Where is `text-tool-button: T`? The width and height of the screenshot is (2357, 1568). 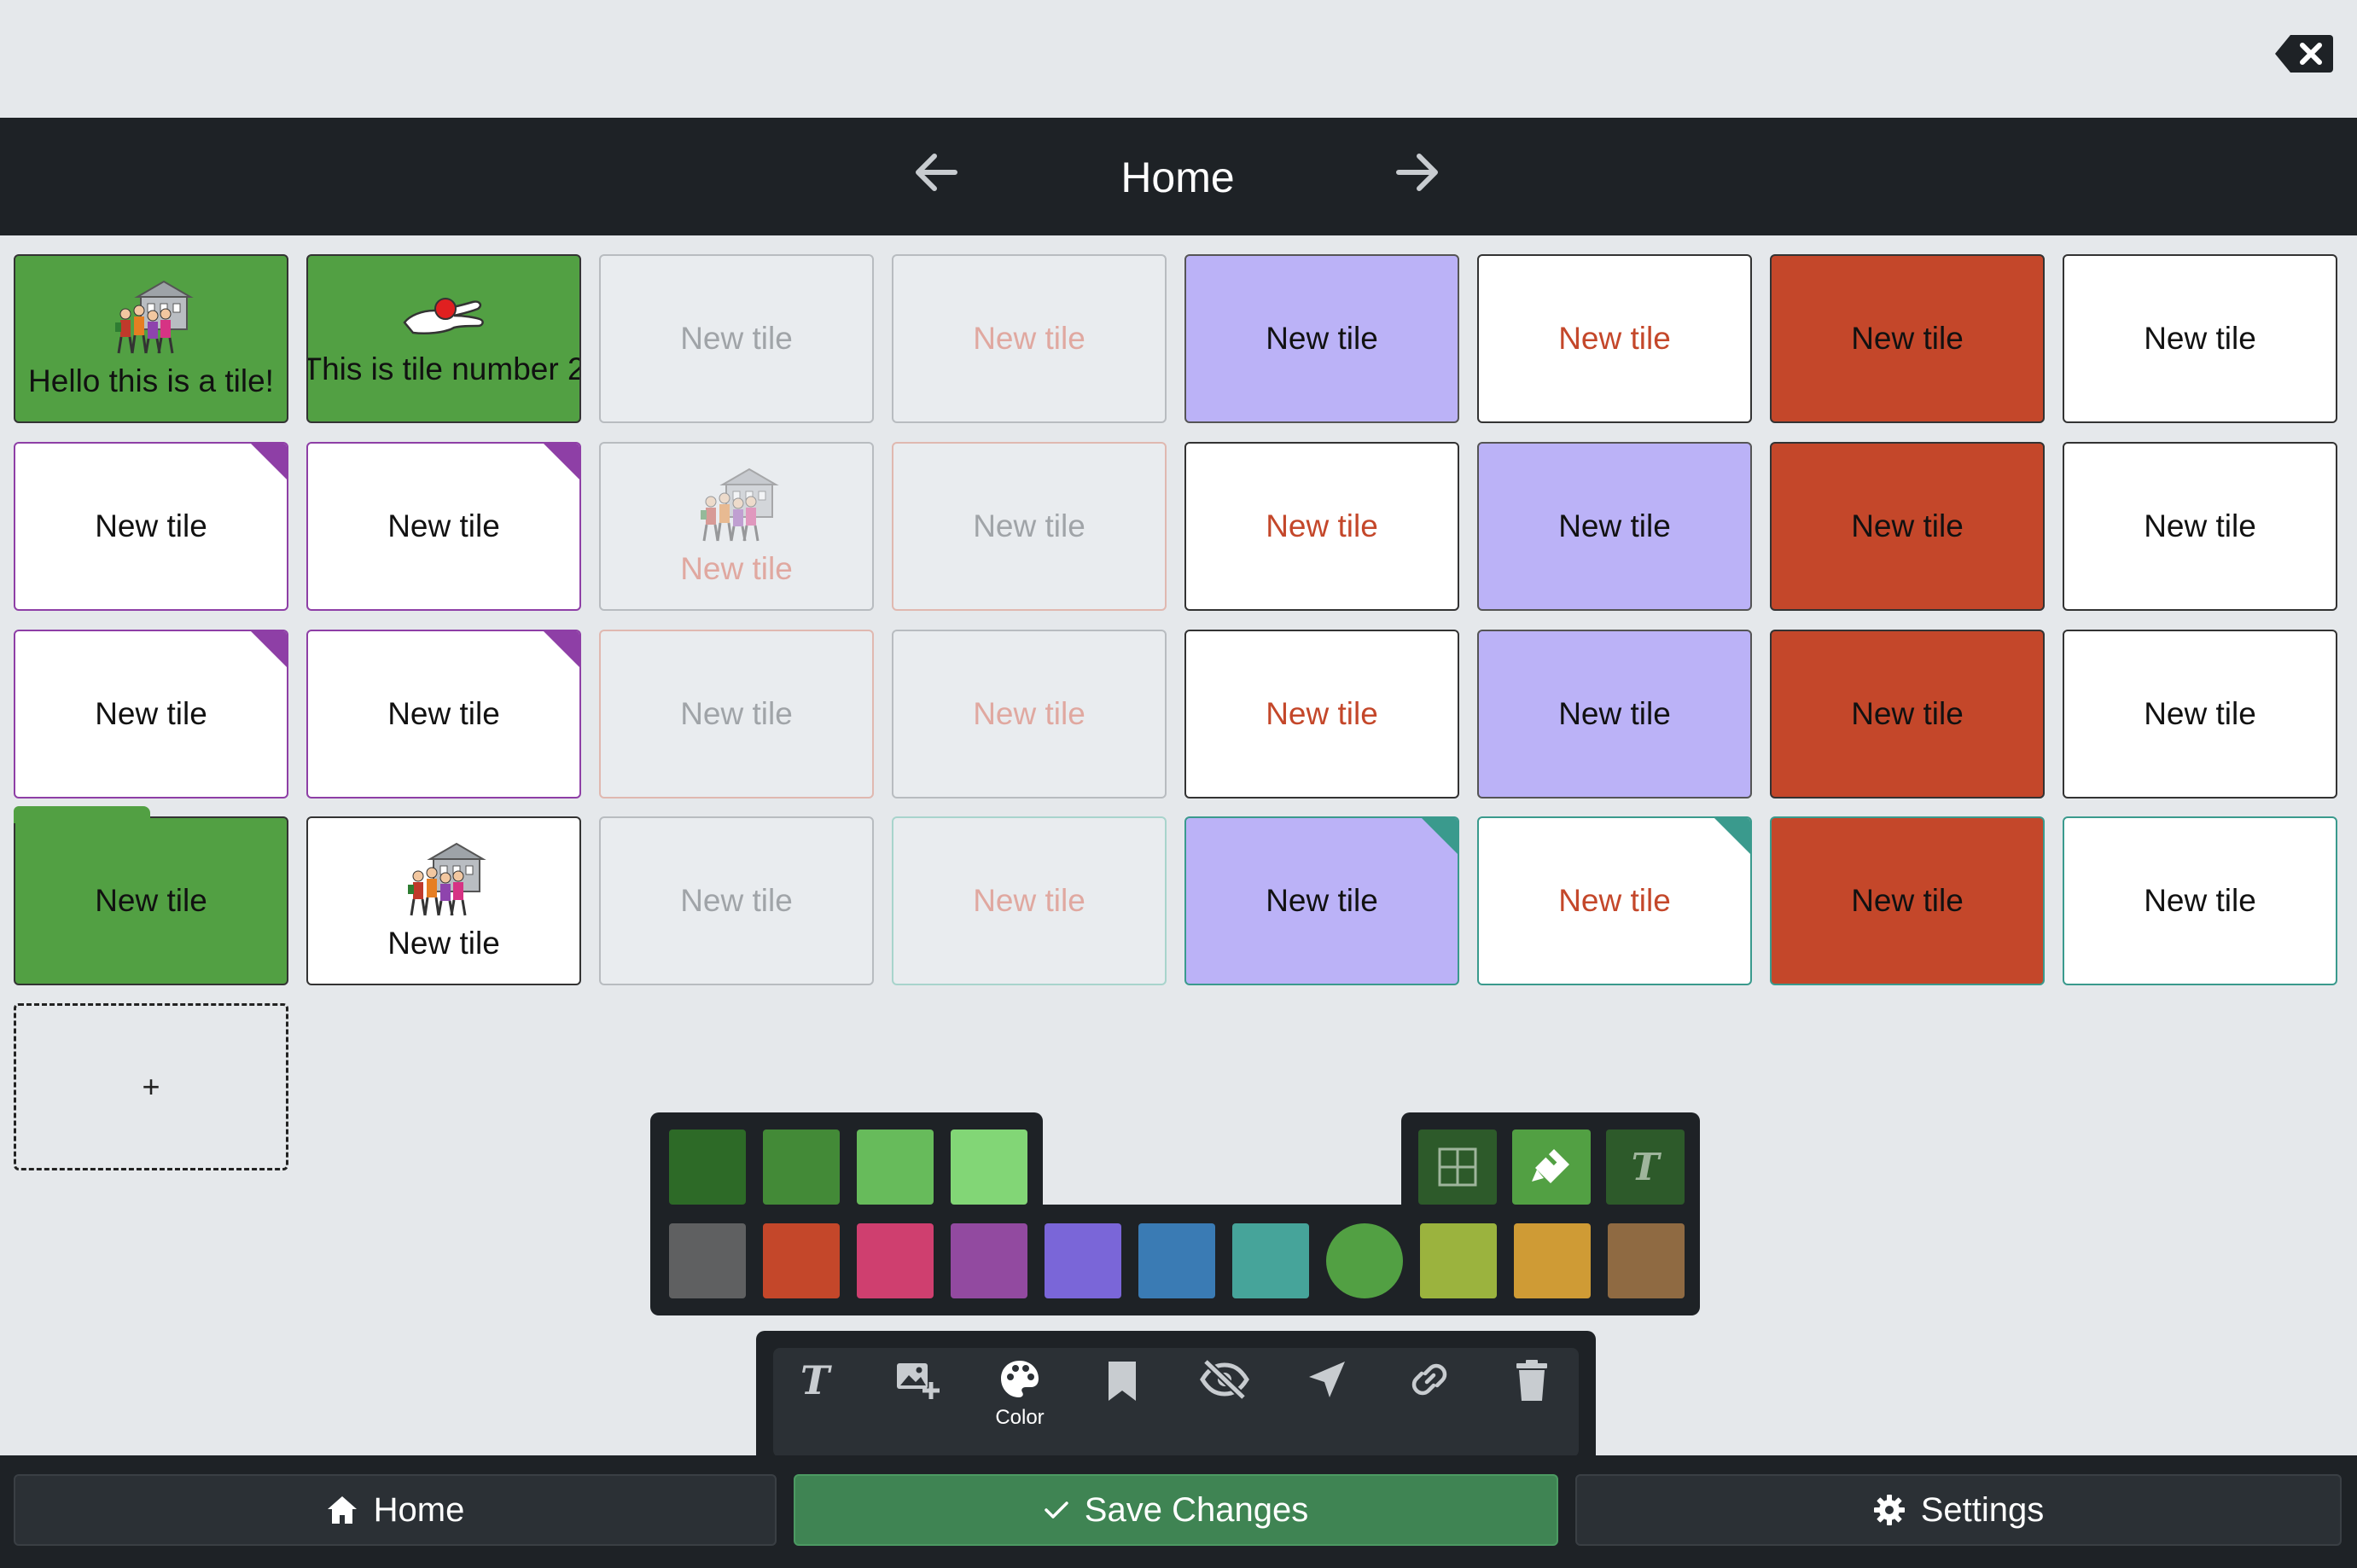 text-tool-button: T is located at coordinates (815, 1400).